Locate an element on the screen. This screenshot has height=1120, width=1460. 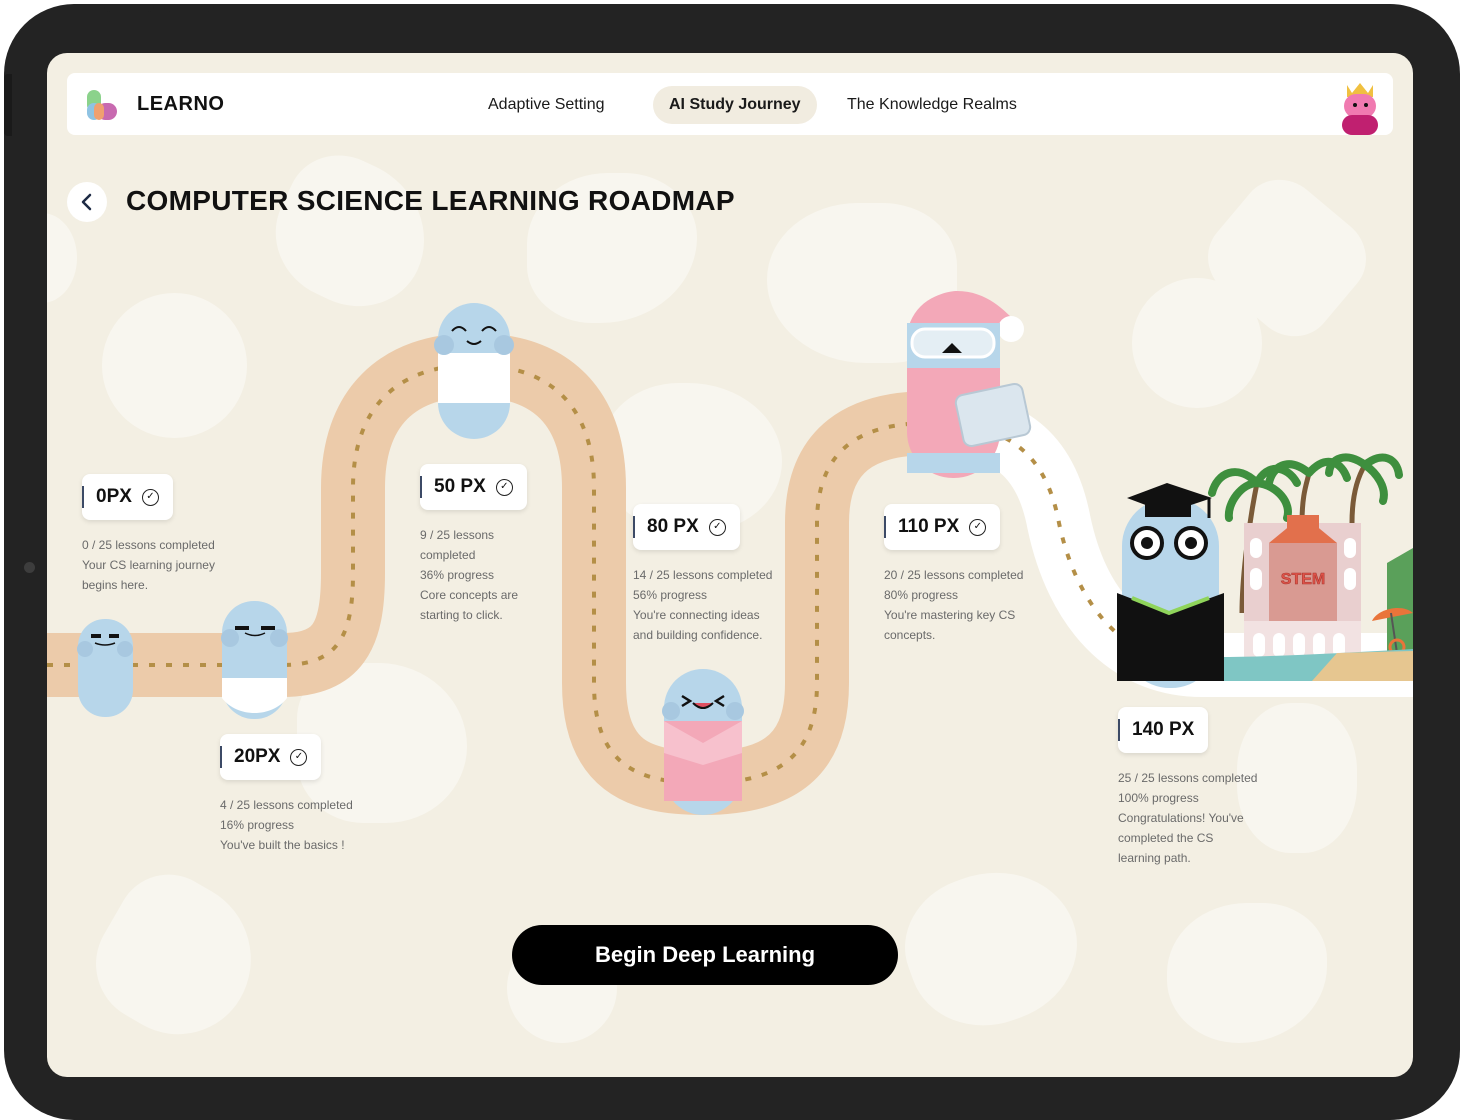
begin-deep-learning-button: Begin Deep Learning is located at coordinates (705, 955).